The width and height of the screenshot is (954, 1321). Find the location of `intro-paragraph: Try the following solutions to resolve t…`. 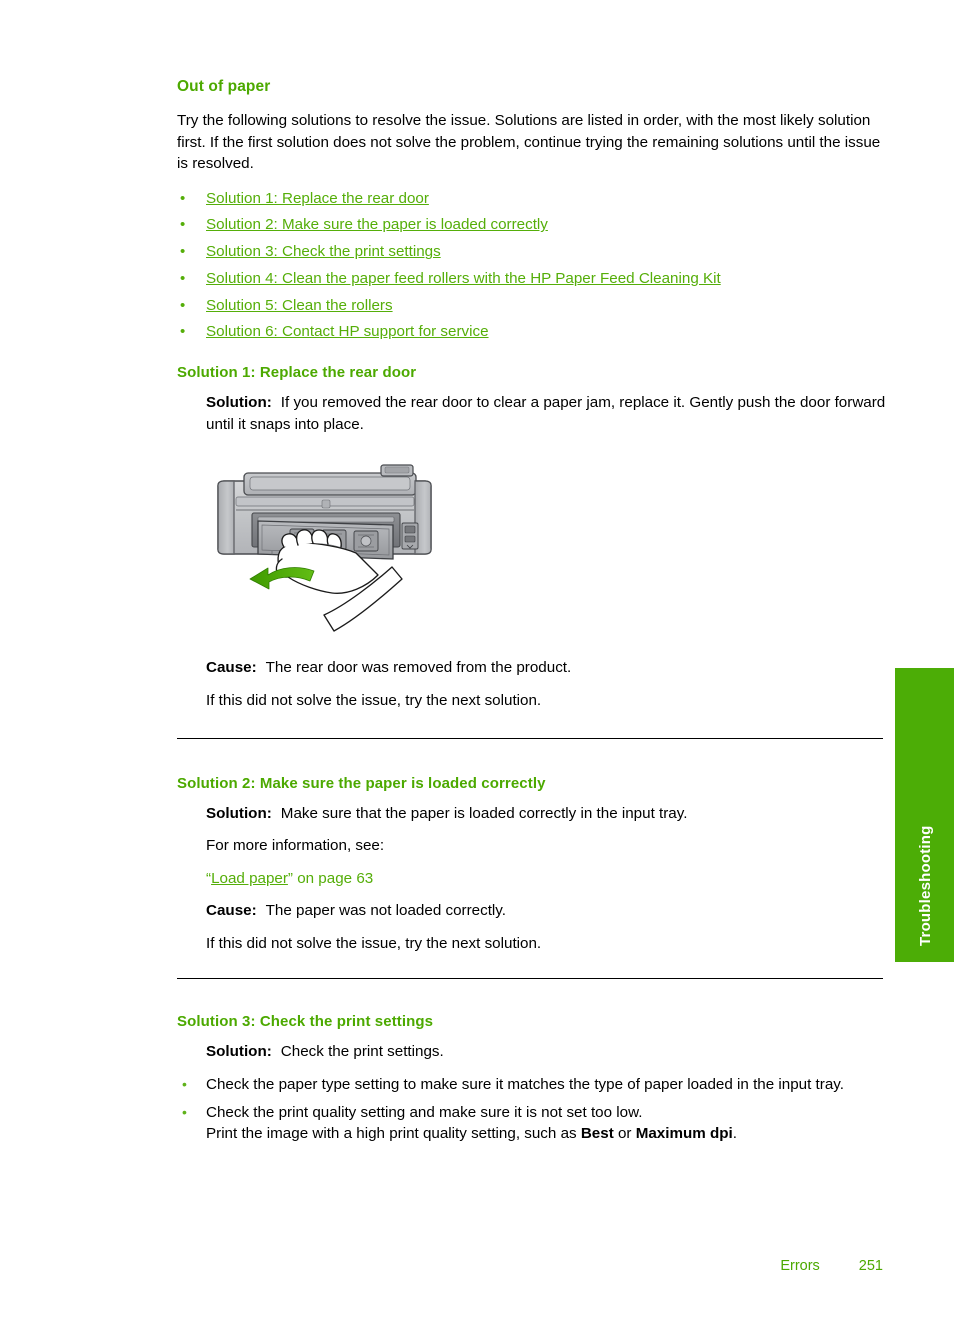

intro-paragraph: Try the following solutions to resolve t… is located at coordinates (529, 142).